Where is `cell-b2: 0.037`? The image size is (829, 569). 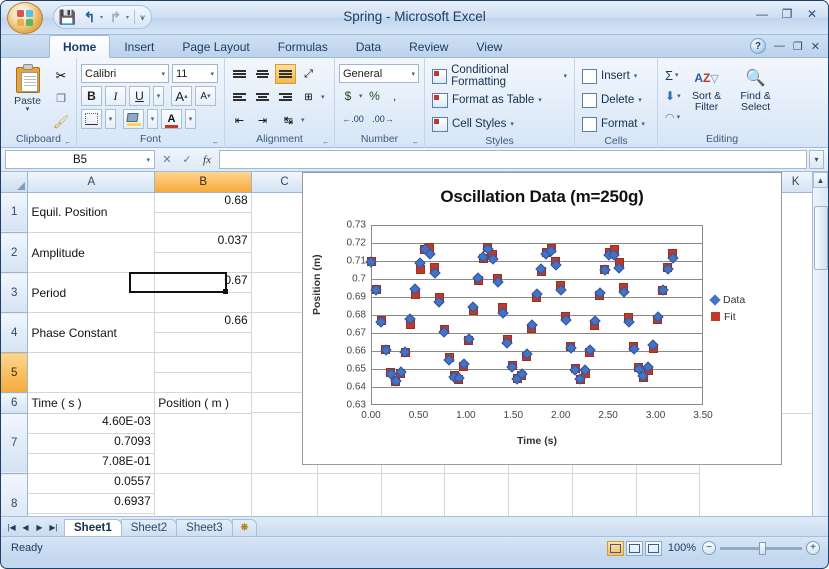 cell-b2: 0.037 is located at coordinates (203, 242).